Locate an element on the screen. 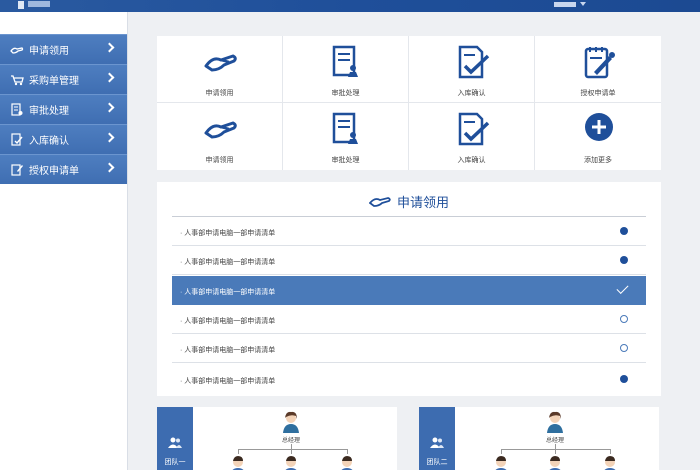 The height and width of the screenshot is (470, 700). authorize-icon is located at coordinates (599, 63).